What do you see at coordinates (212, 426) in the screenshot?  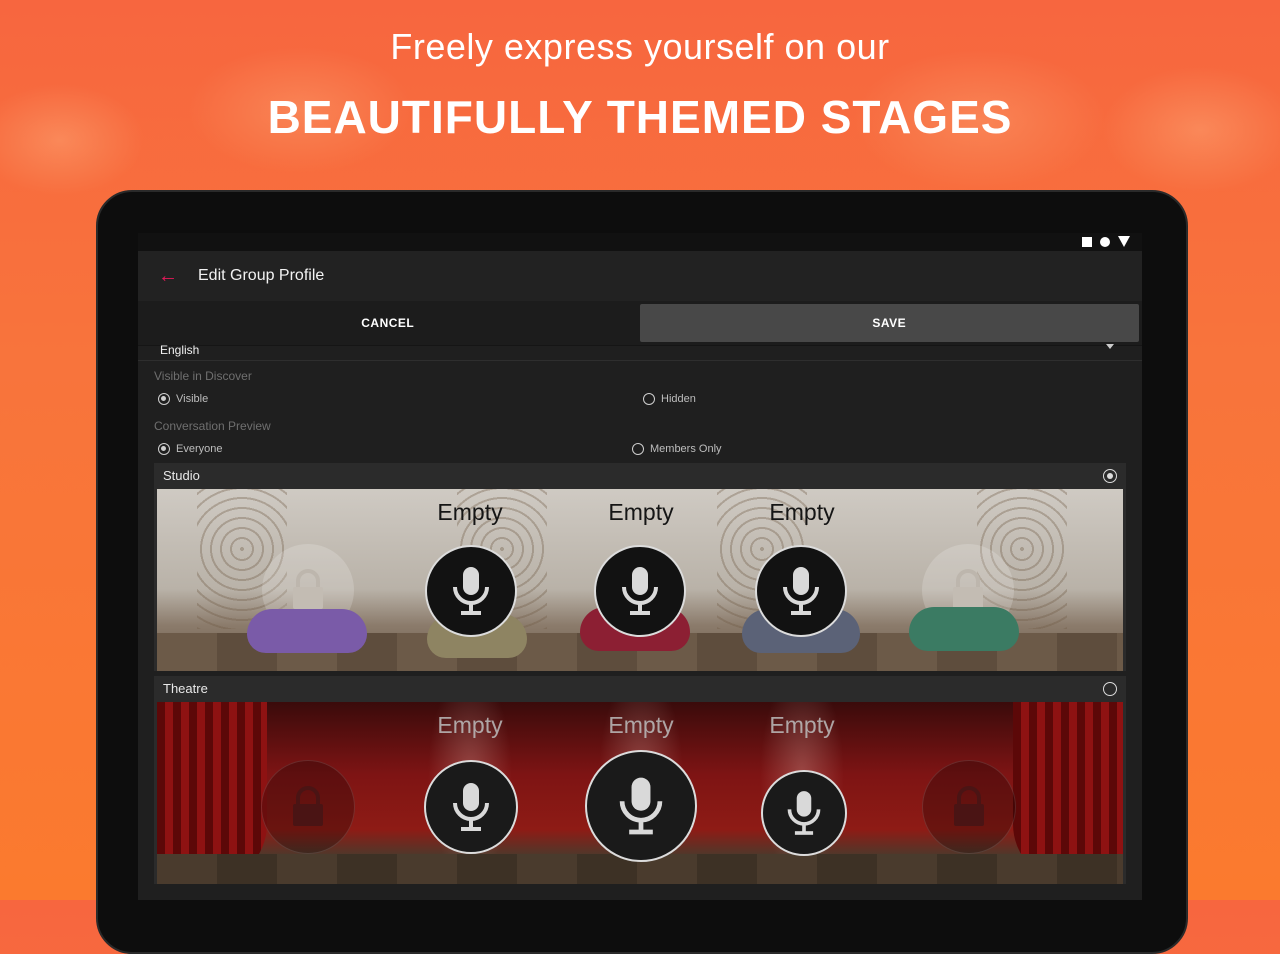 I see `conversation-preview-label: Conversation Preview` at bounding box center [212, 426].